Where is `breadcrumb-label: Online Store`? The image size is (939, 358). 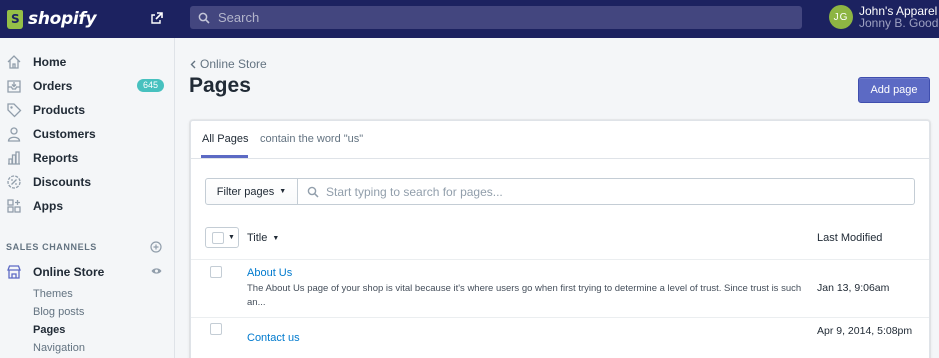
breadcrumb-label: Online Store is located at coordinates (233, 64).